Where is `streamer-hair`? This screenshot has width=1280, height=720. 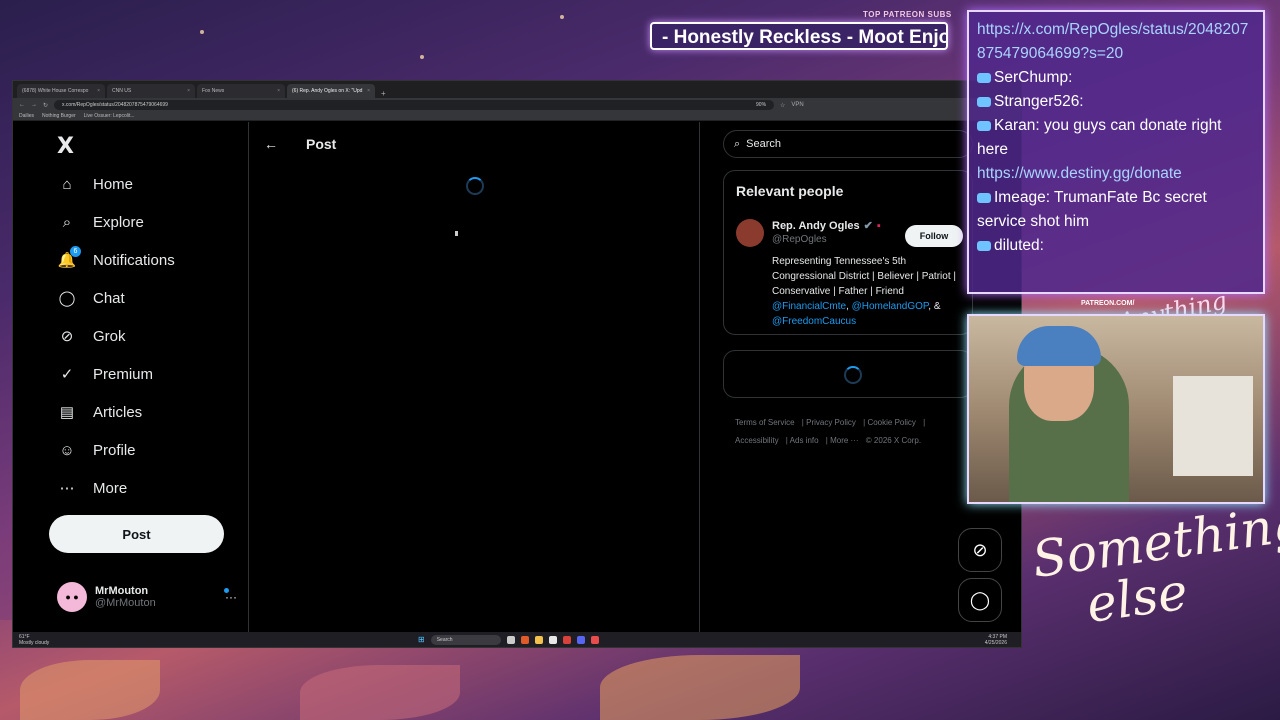 streamer-hair is located at coordinates (1059, 346).